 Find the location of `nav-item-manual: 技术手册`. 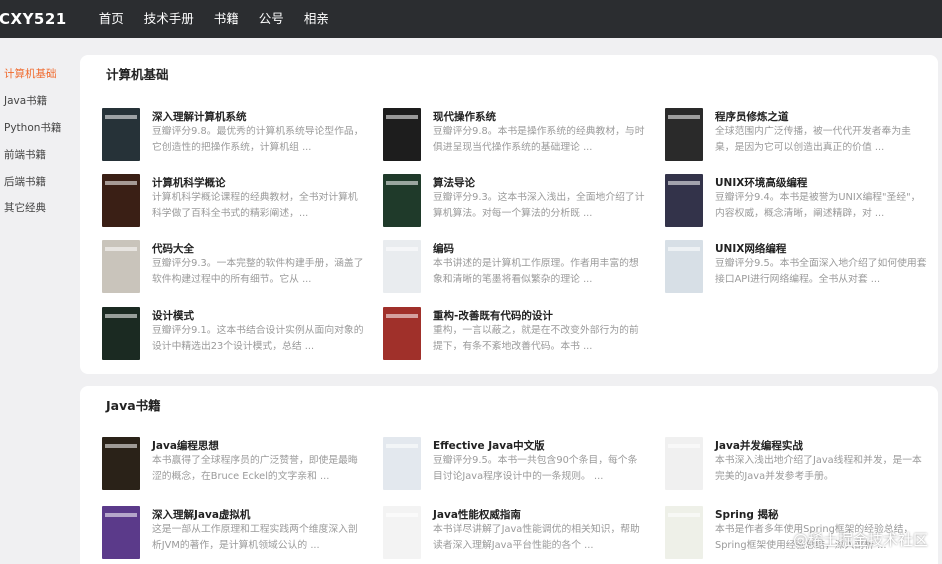

nav-item-manual: 技术手册 is located at coordinates (169, 19).